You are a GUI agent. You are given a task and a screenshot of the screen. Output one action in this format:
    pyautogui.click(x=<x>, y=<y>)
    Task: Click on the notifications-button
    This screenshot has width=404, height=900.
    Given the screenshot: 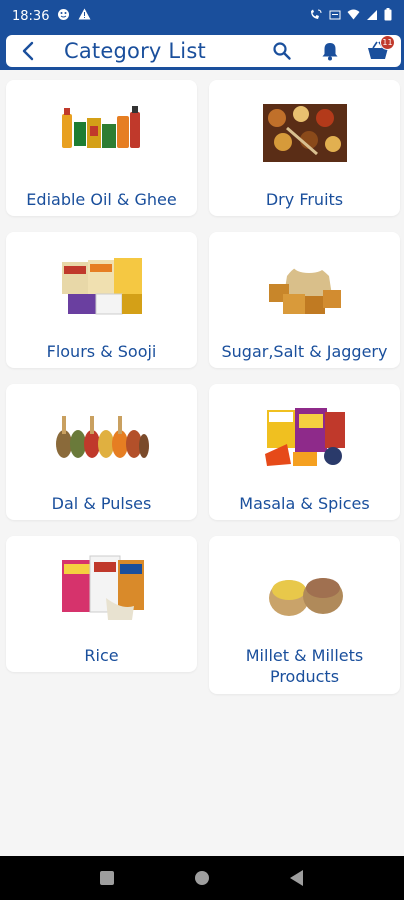 What is the action you would take?
    pyautogui.click(x=330, y=51)
    